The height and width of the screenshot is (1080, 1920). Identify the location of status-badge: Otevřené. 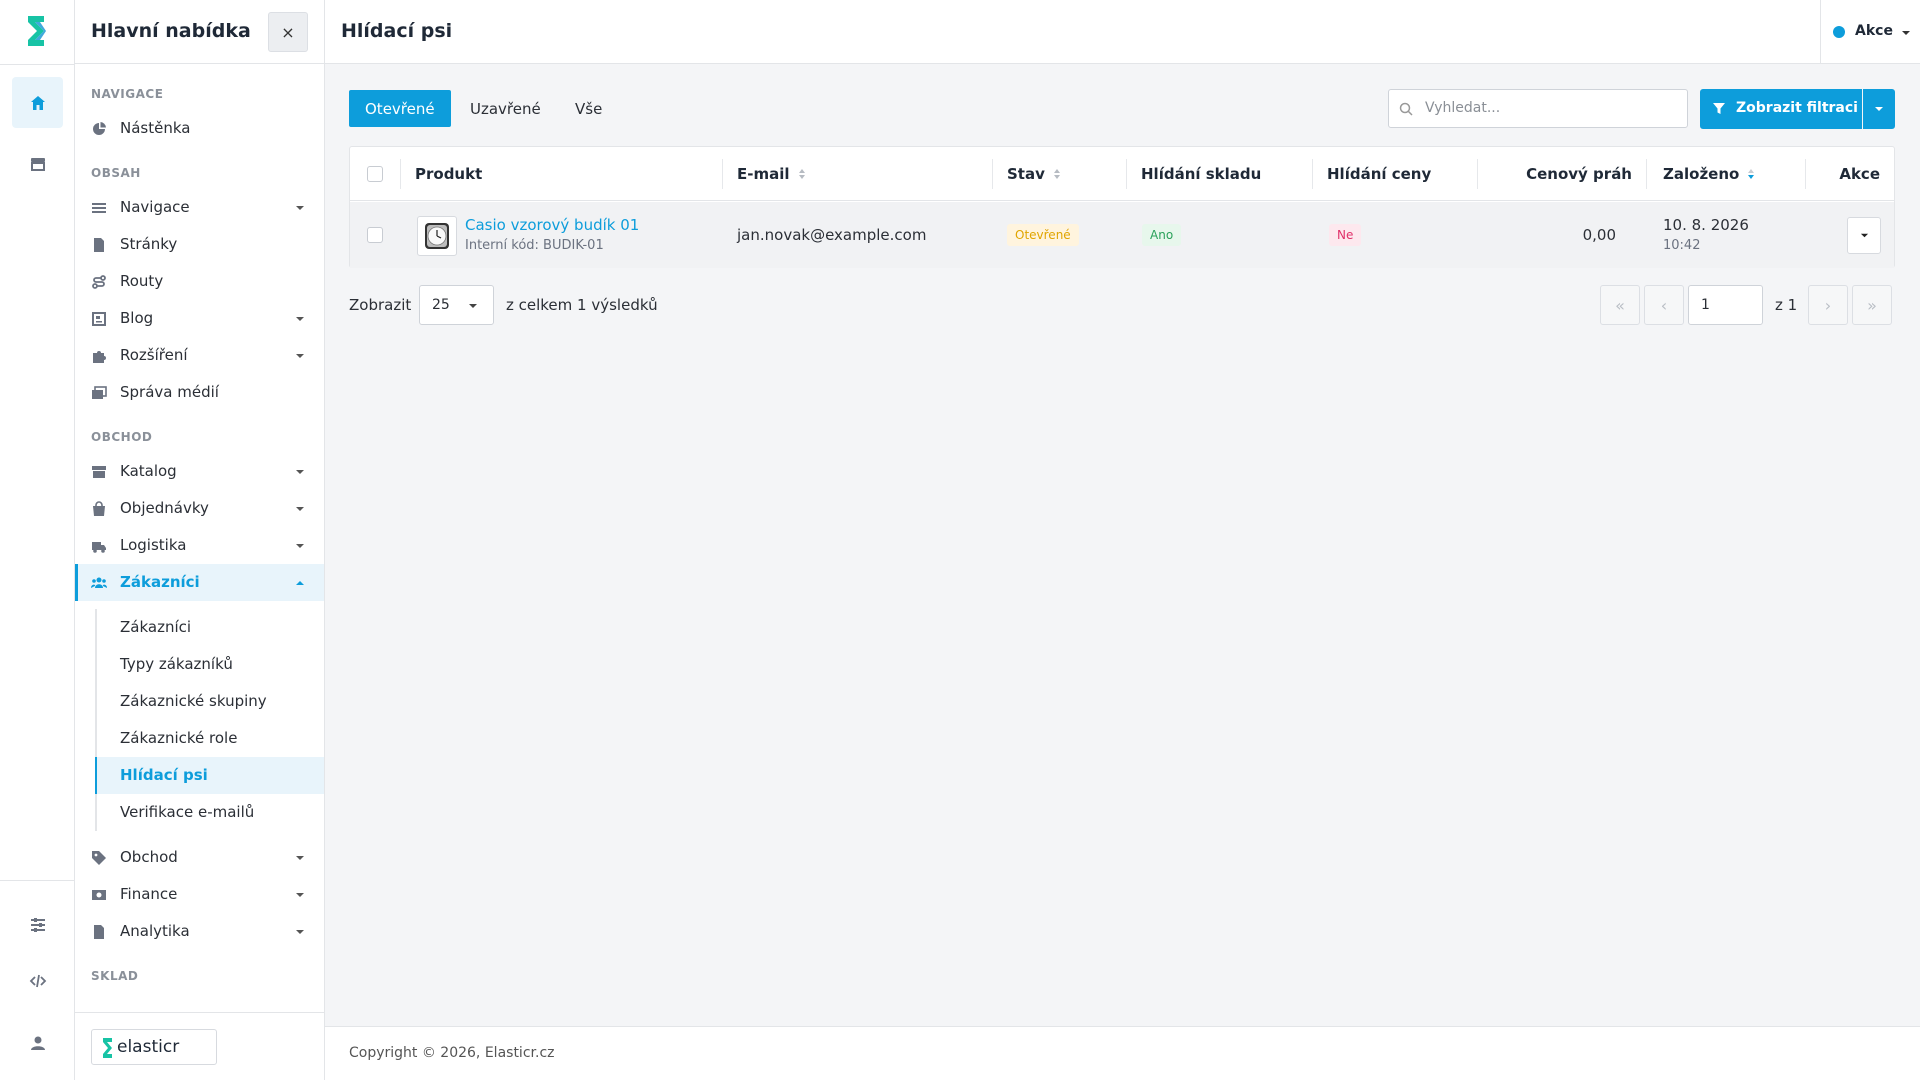
(1043, 235).